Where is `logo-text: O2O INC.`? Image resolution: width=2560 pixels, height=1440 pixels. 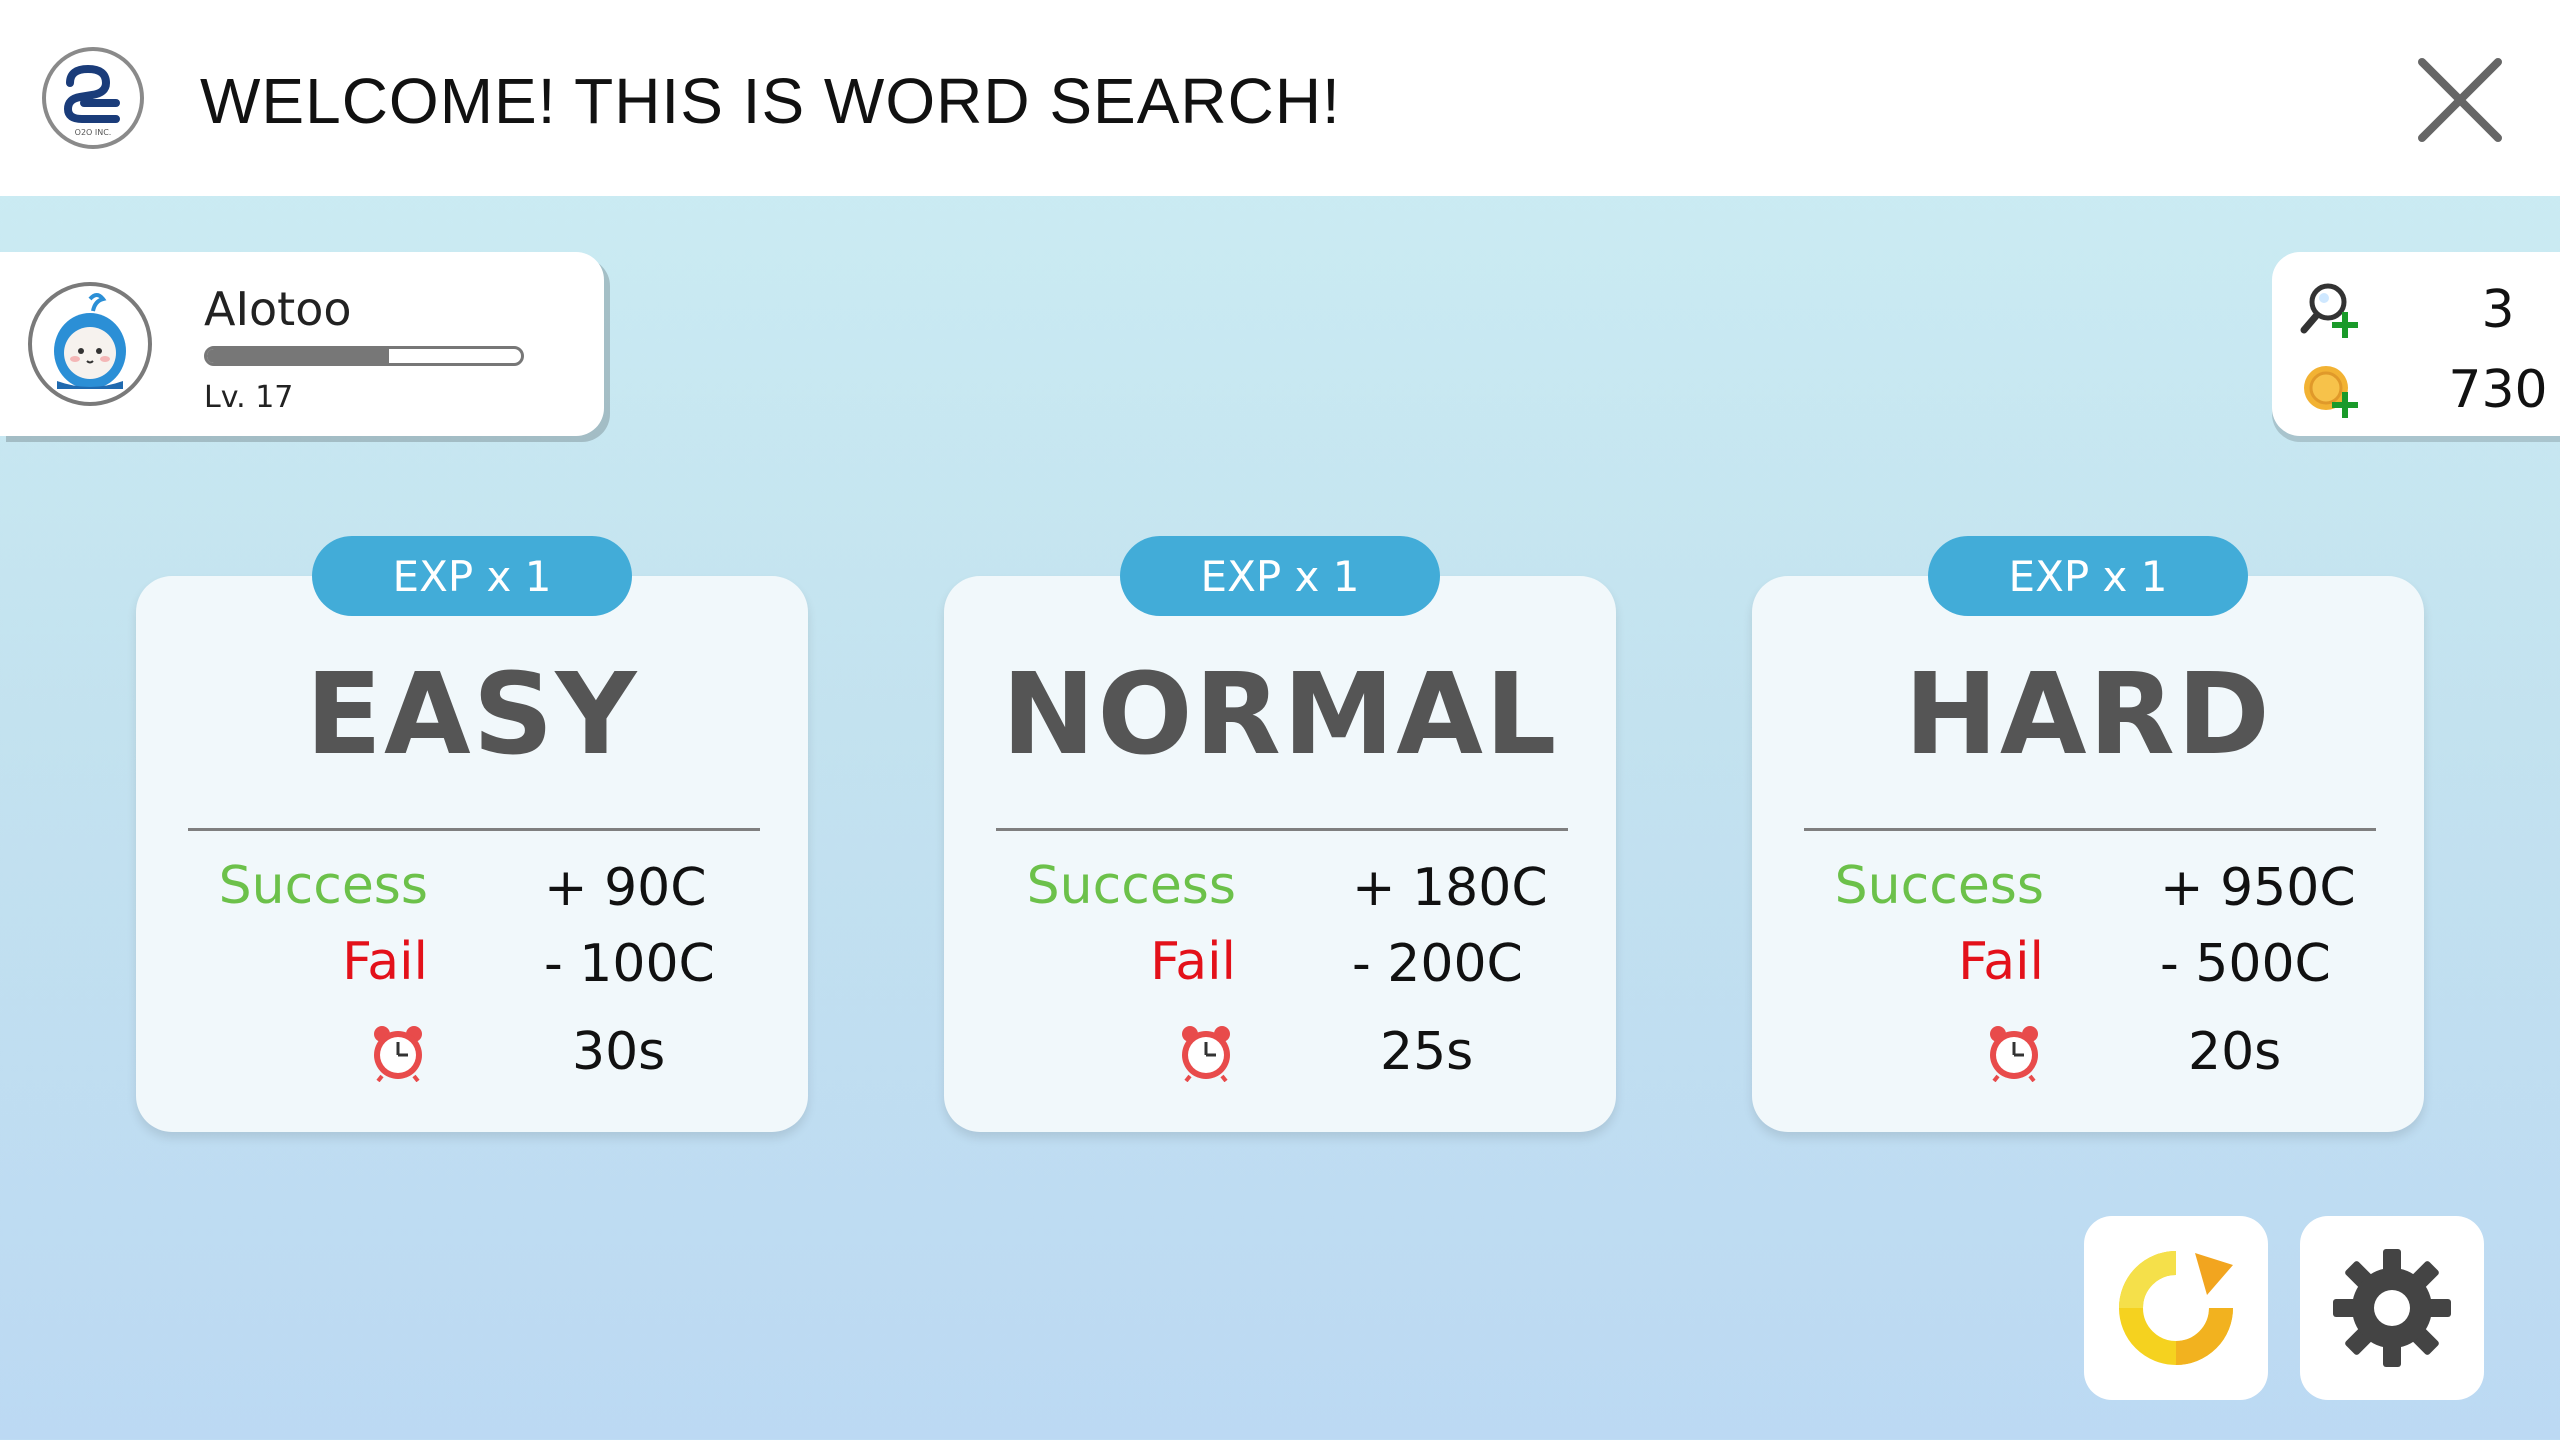 logo-text: O2O INC. is located at coordinates (93, 132).